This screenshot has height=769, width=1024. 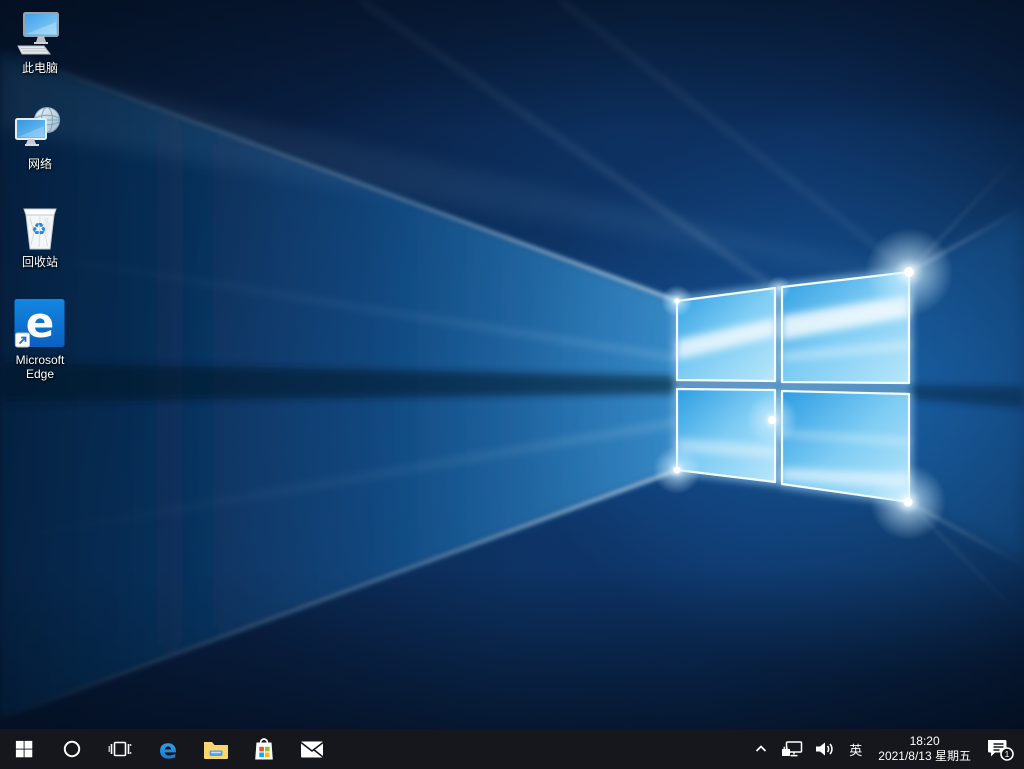 I want to click on envelope-icon, so click(x=312, y=749).